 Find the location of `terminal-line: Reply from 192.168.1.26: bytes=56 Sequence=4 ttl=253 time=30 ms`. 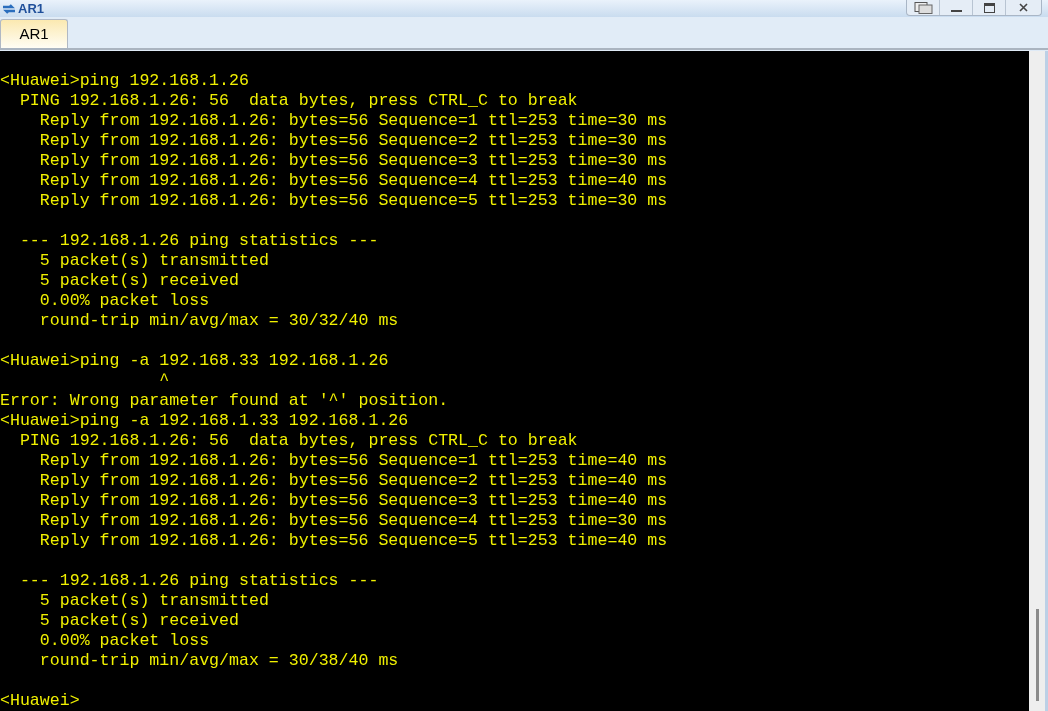

terminal-line: Reply from 192.168.1.26: bytes=56 Sequence=4 ttl=253 time=30 ms is located at coordinates (353, 521).